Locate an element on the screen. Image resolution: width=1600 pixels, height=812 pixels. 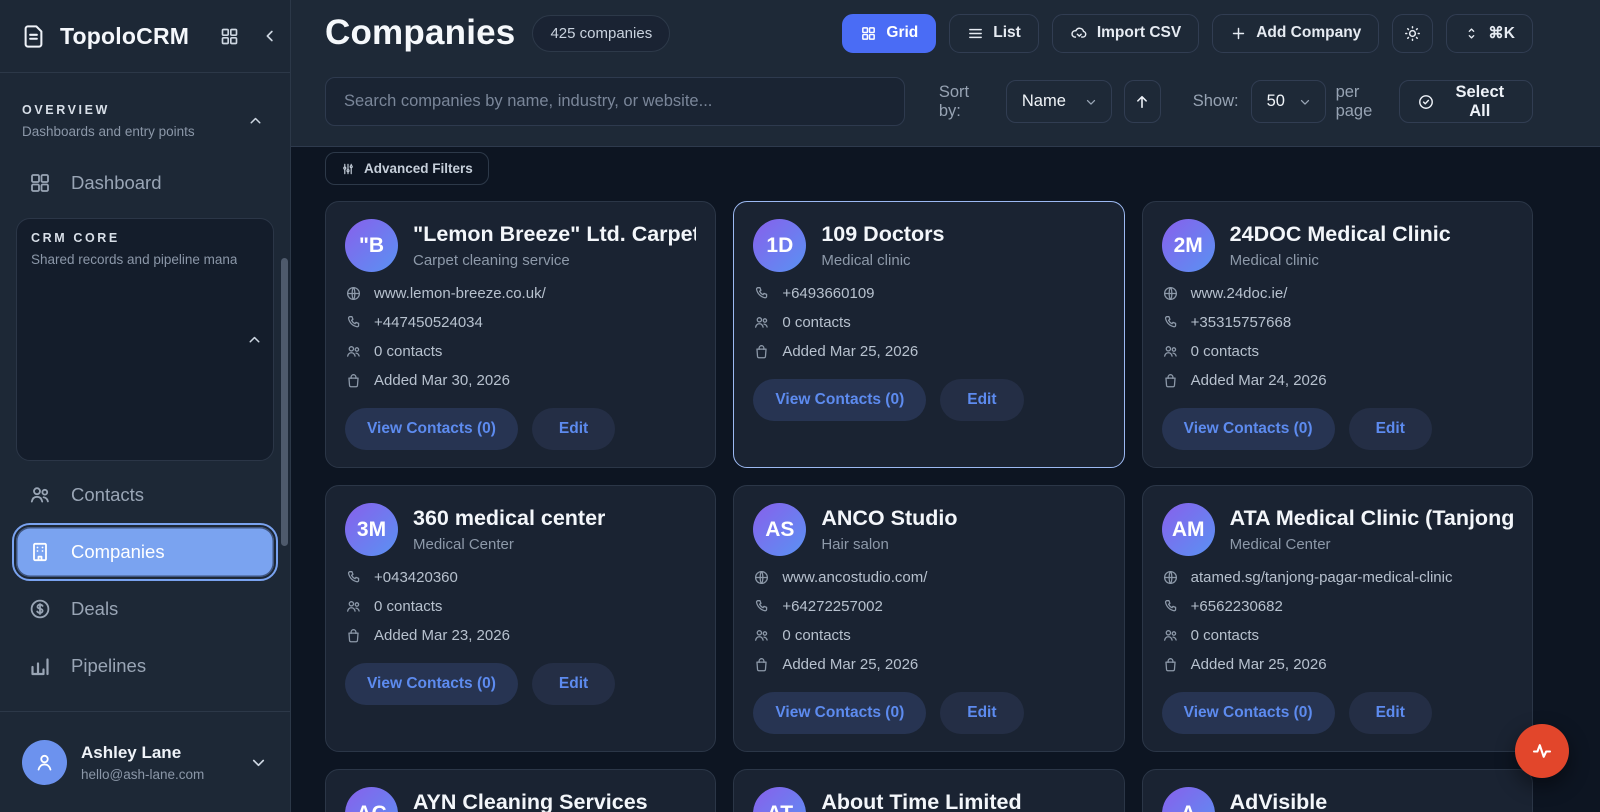
company-count-badge: 425 companies is located at coordinates (601, 33).